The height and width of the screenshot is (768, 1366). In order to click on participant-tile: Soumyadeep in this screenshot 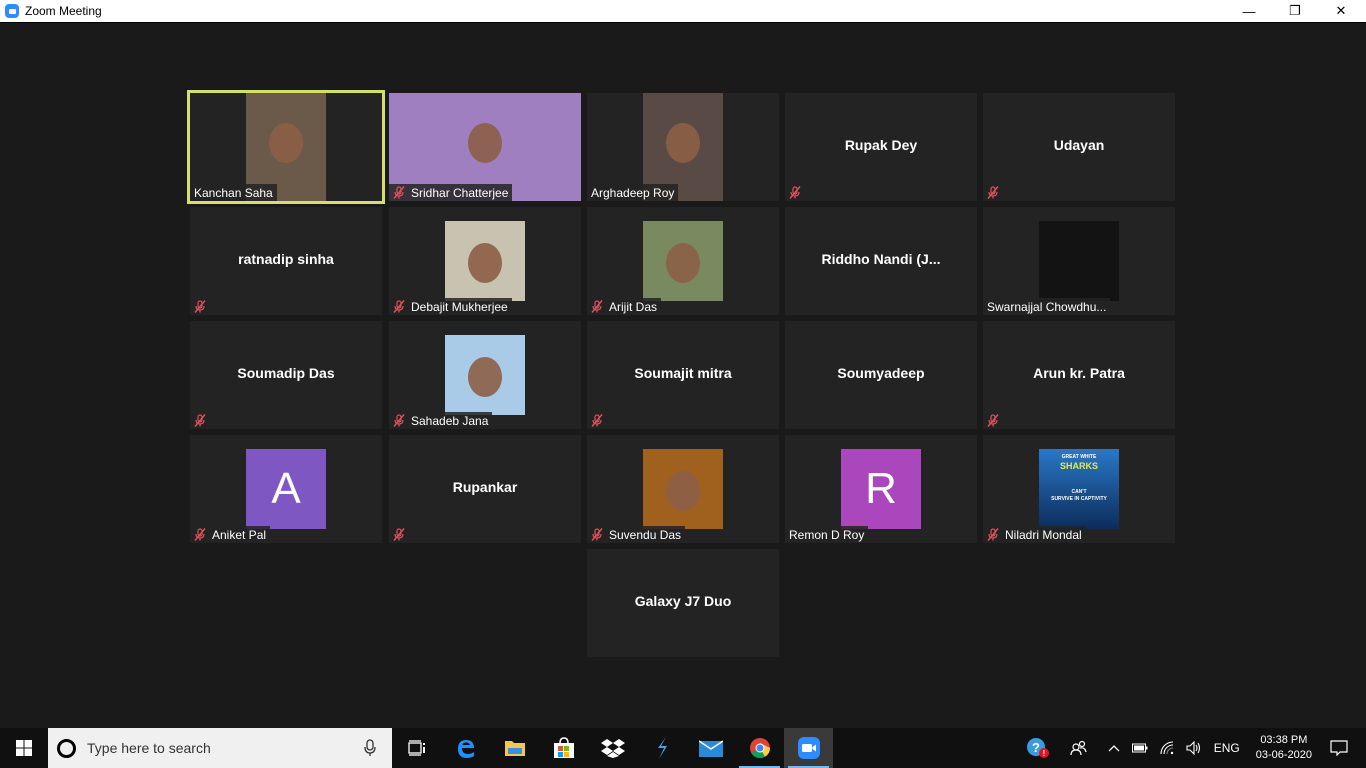, I will do `click(881, 375)`.